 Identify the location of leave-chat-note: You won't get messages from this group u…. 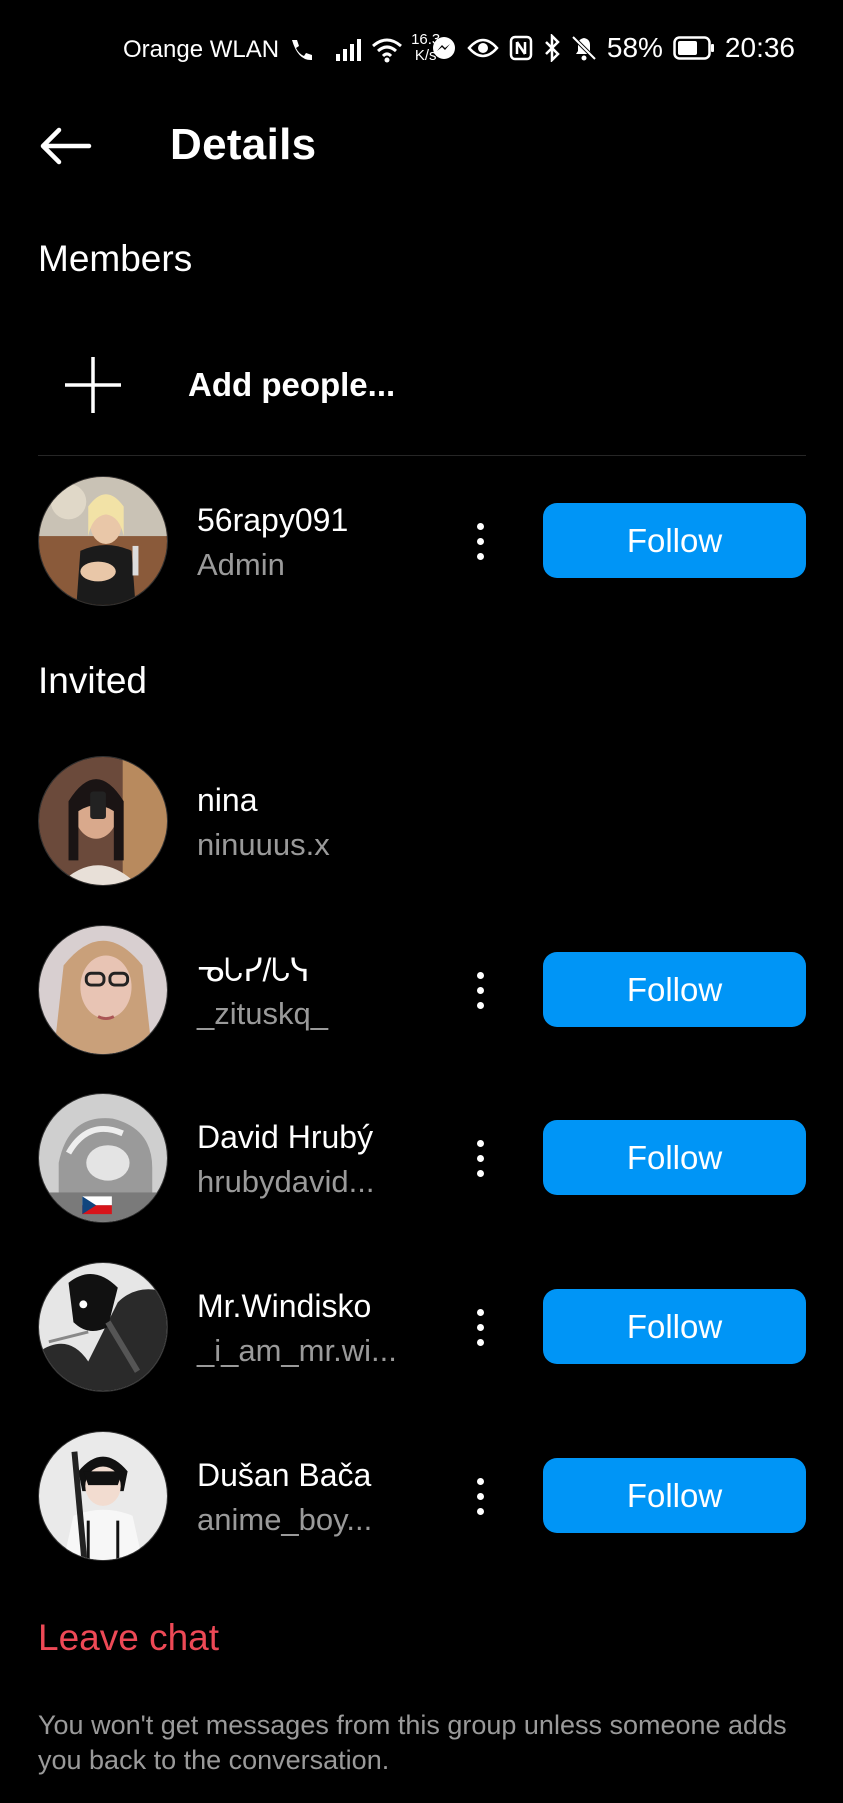
(412, 1742).